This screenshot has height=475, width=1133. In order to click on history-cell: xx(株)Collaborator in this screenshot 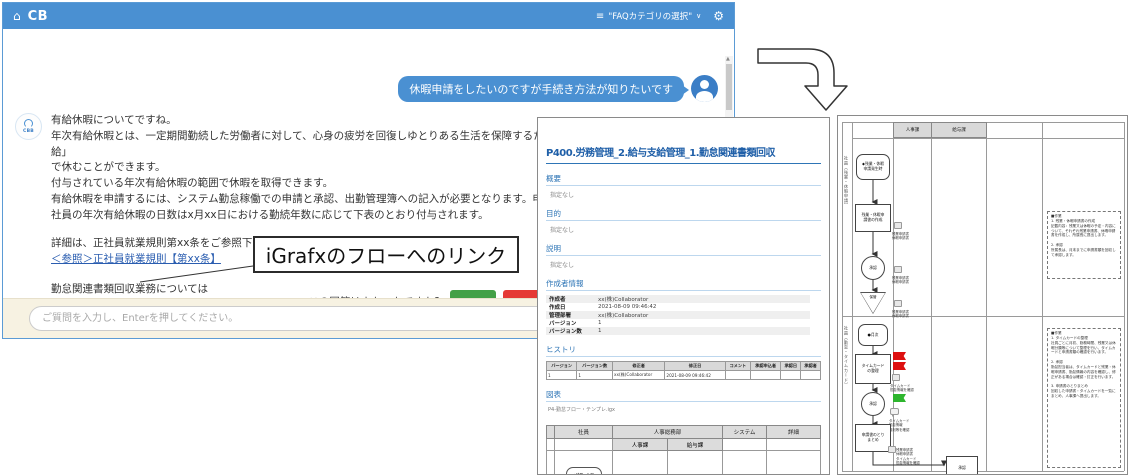, I will do `click(638, 375)`.